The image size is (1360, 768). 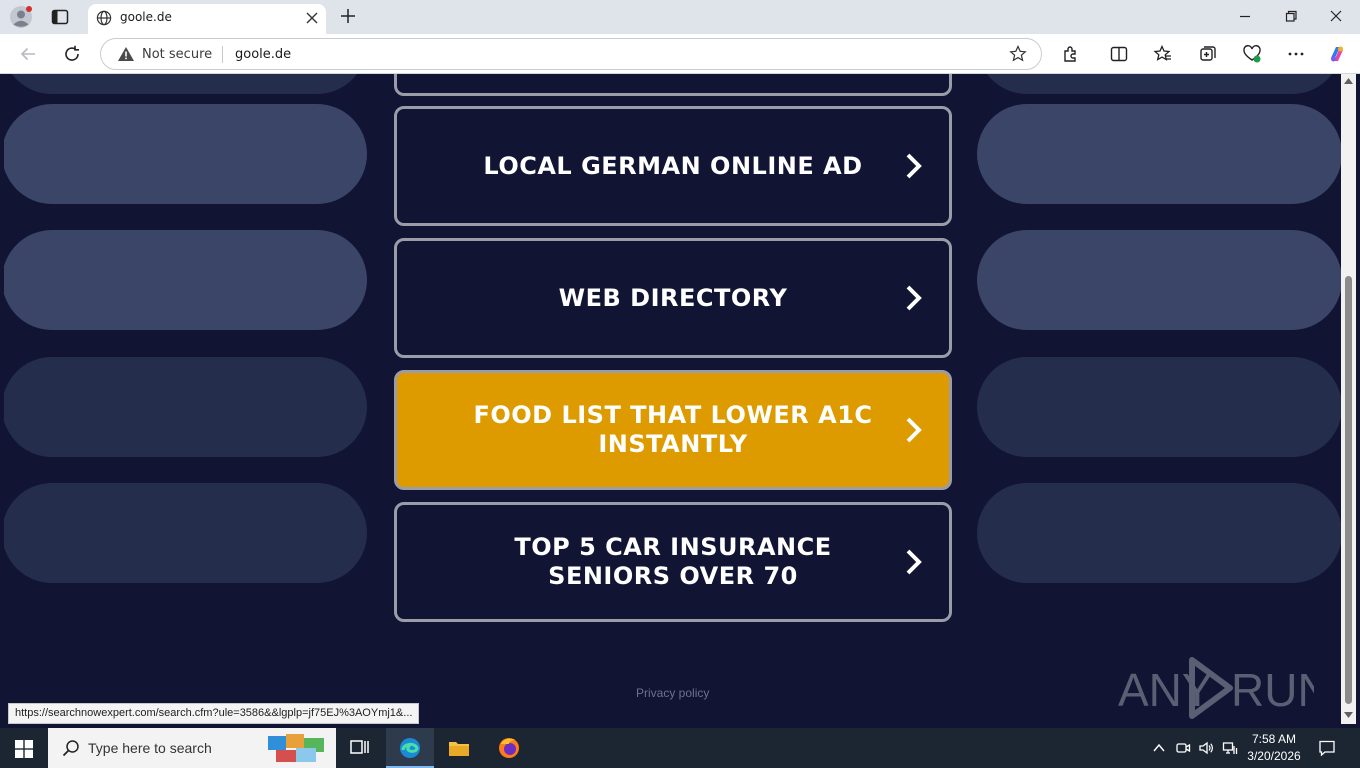 I want to click on browser-toolbar: Not secure goole.de, so click(x=680, y=54).